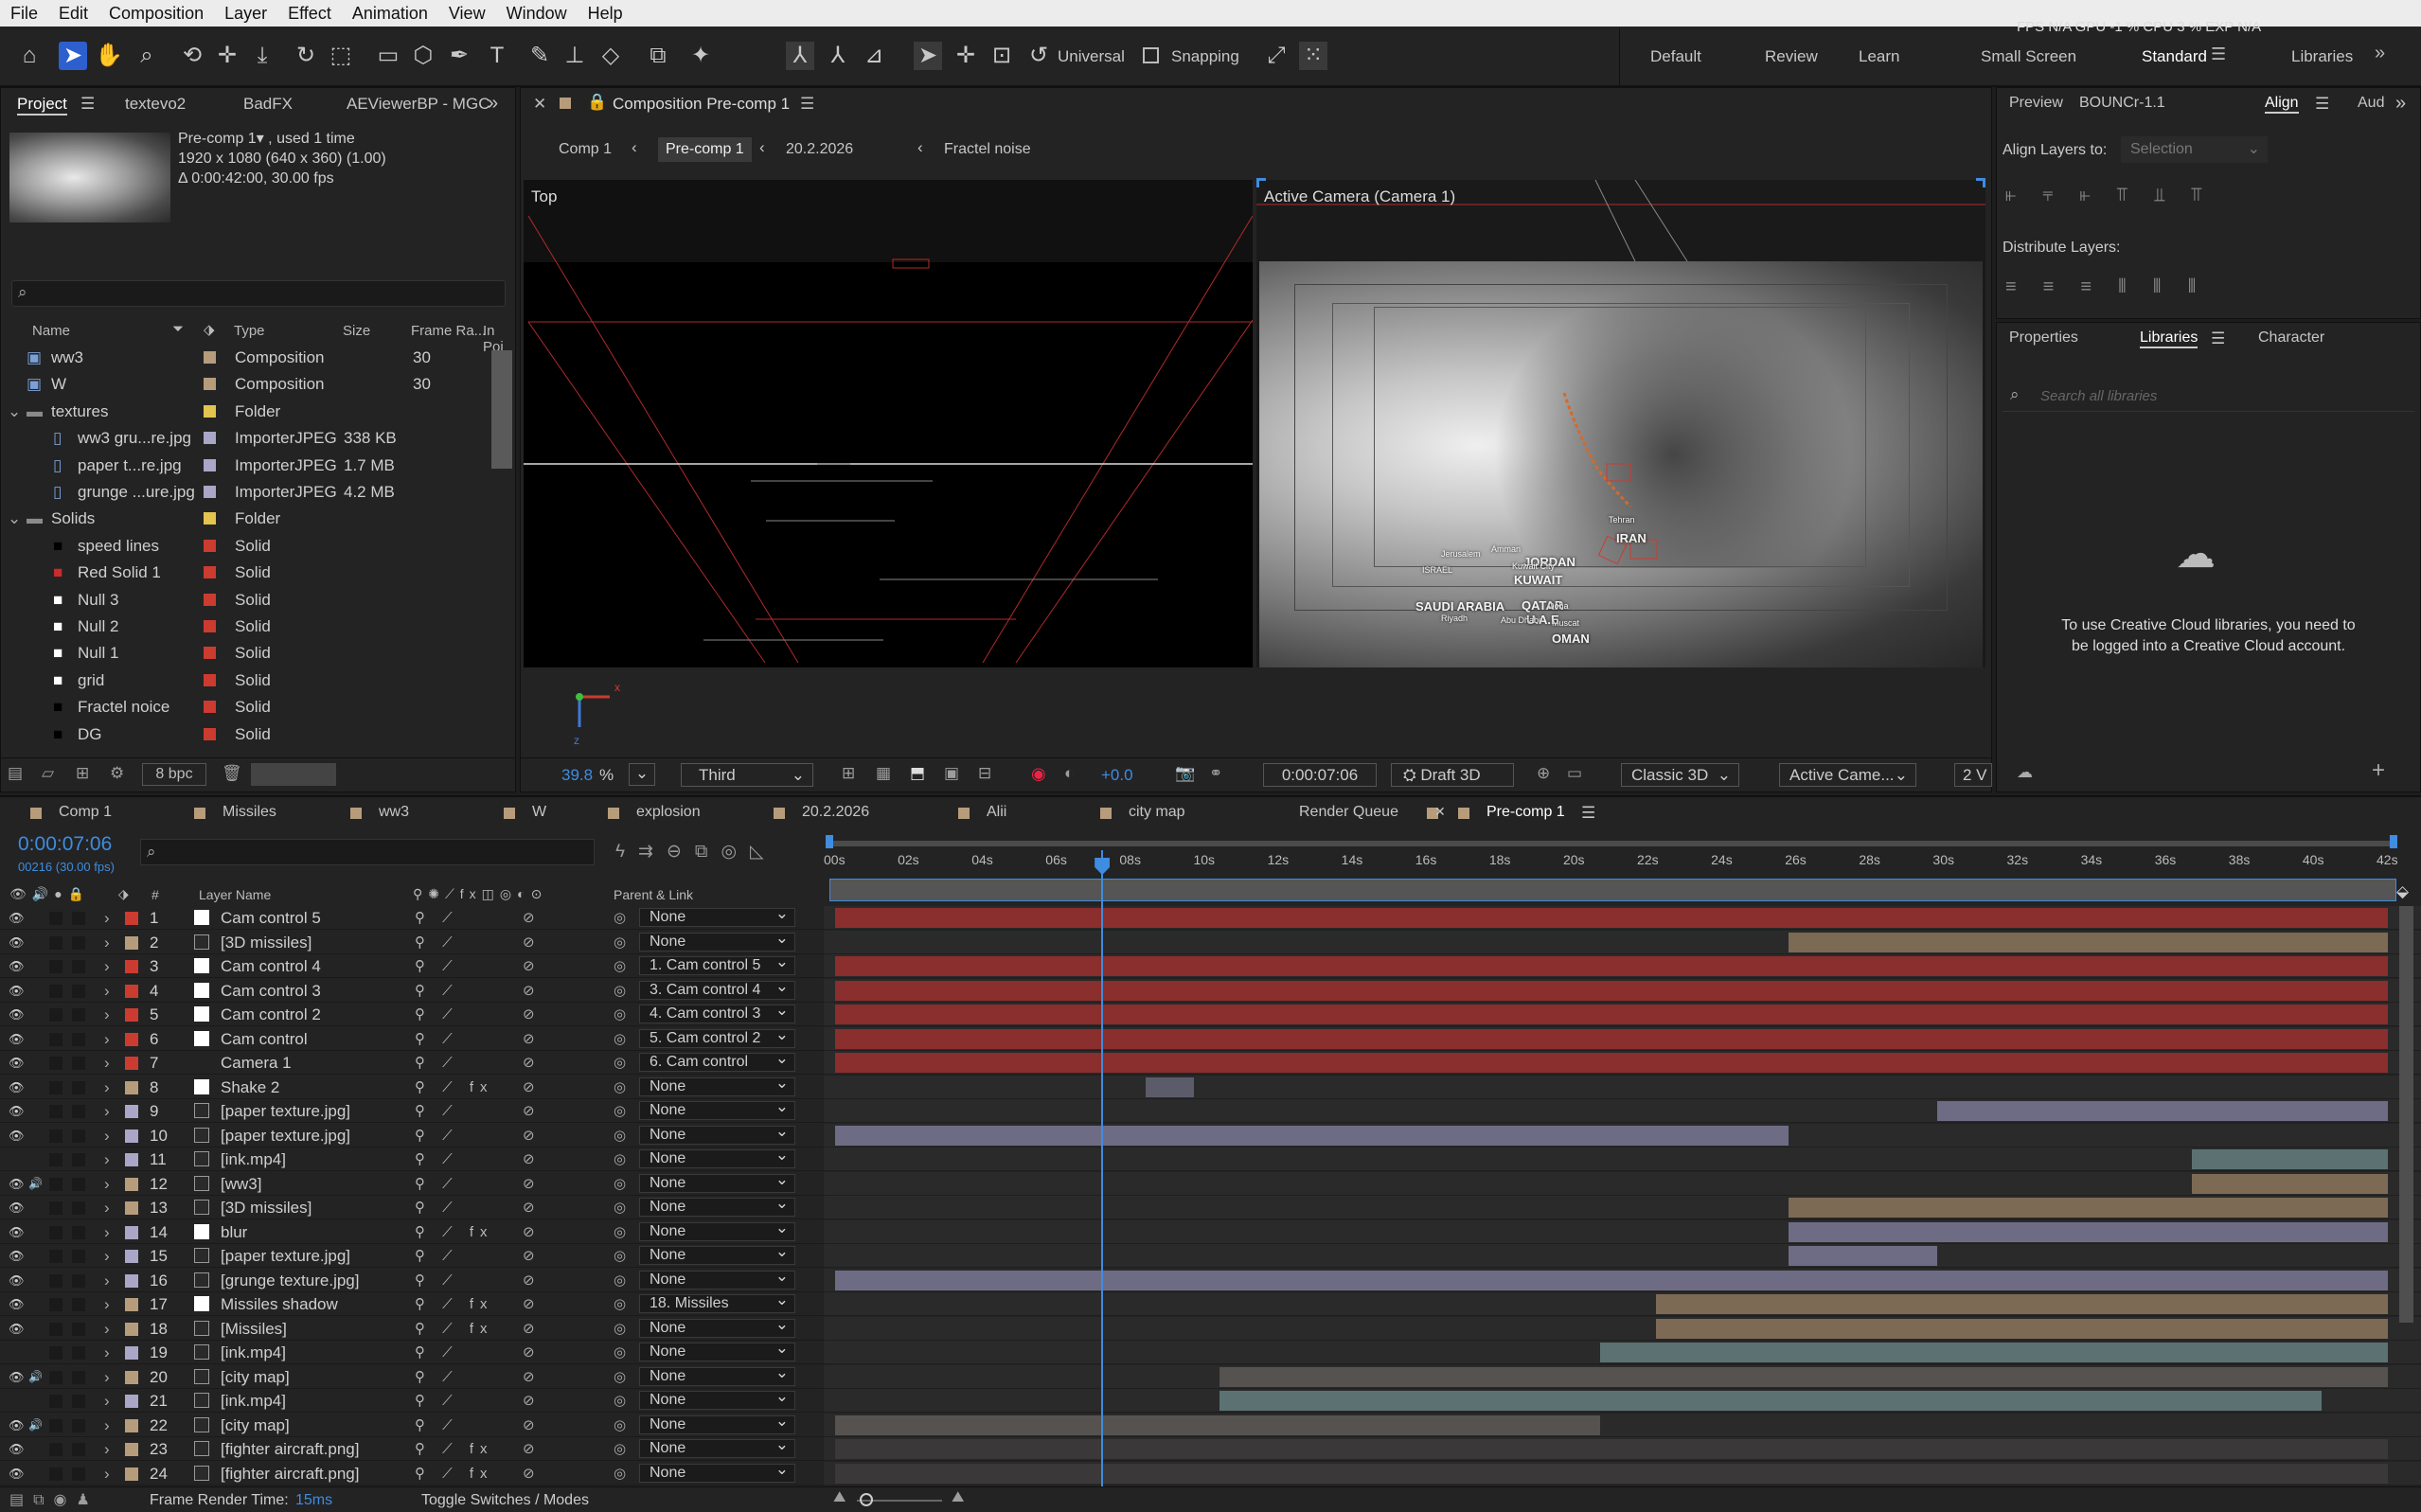 The height and width of the screenshot is (1512, 2421). Describe the element at coordinates (147, 56) in the screenshot. I see `zoom-tool-icon: ⌕` at that location.